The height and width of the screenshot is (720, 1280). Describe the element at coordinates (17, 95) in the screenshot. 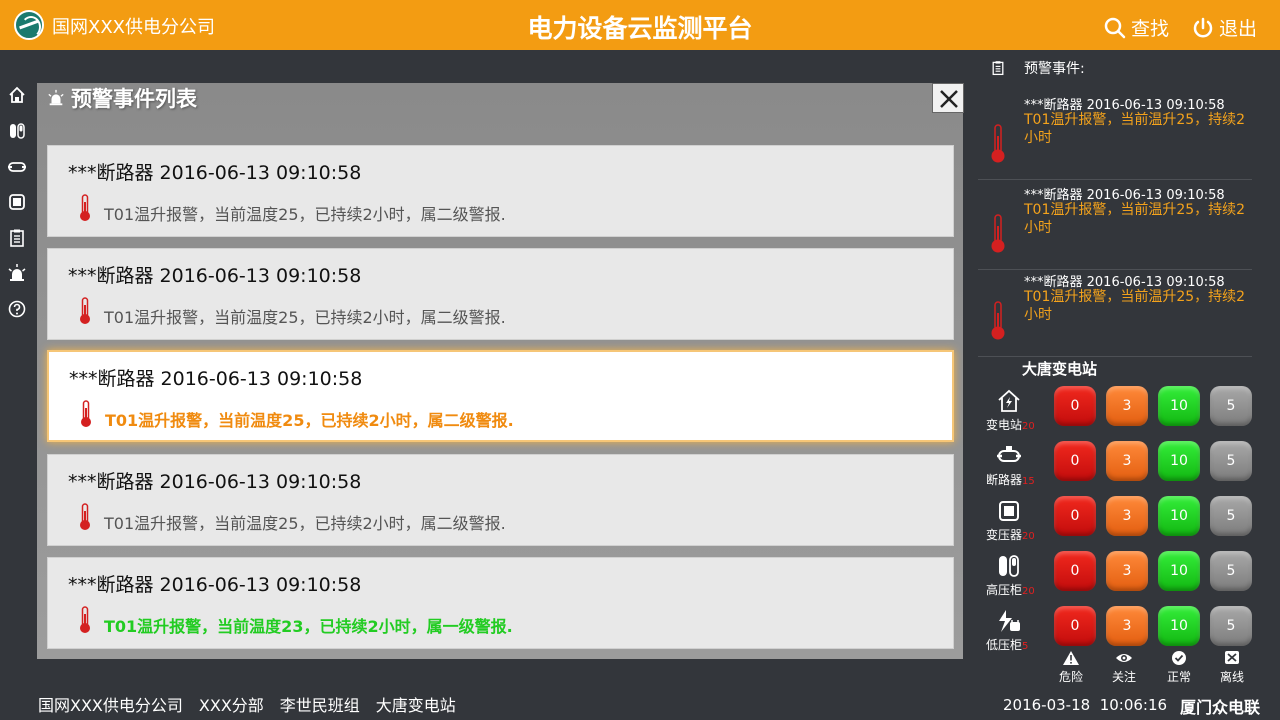

I see `home-icon` at that location.